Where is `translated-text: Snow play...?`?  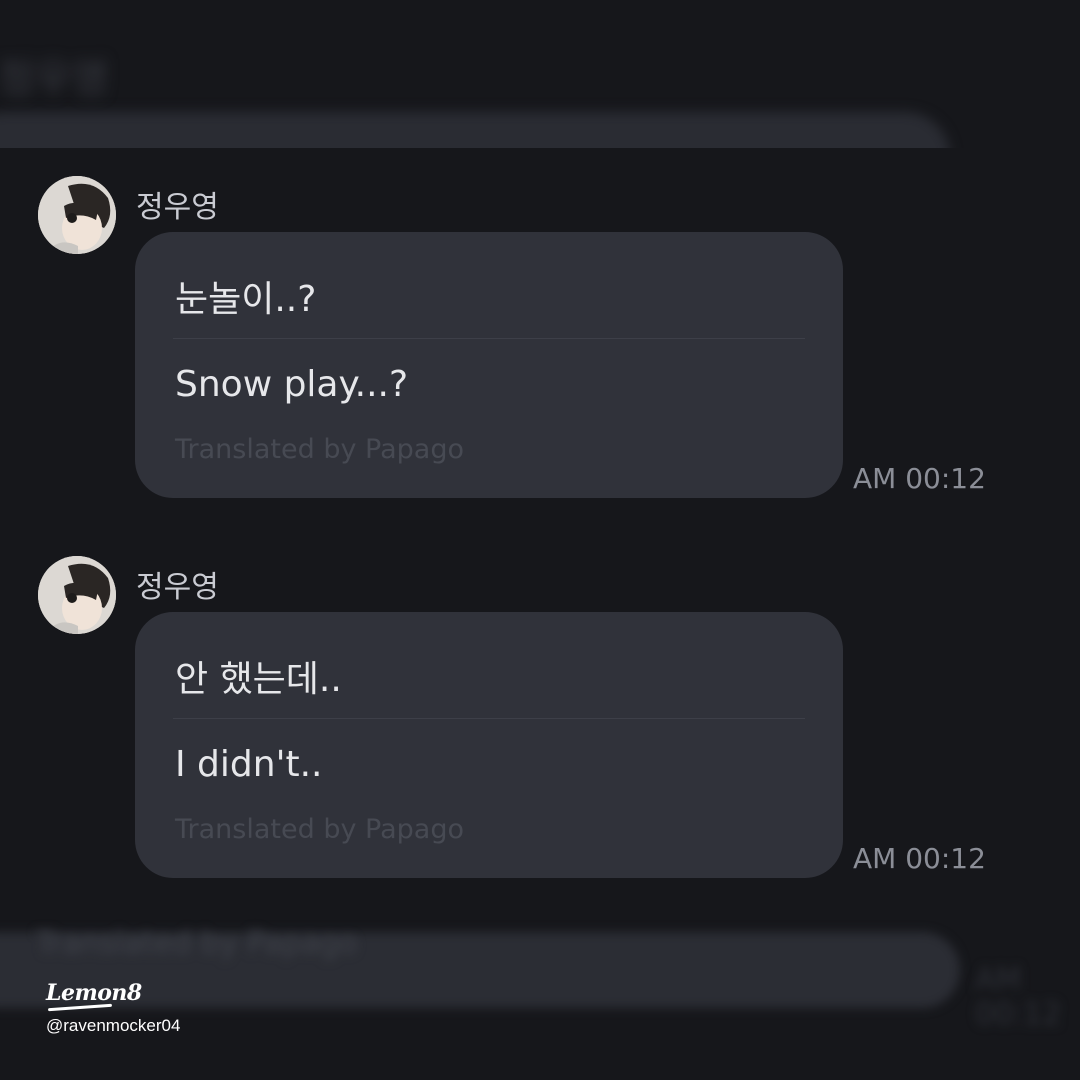 translated-text: Snow play...? is located at coordinates (292, 384).